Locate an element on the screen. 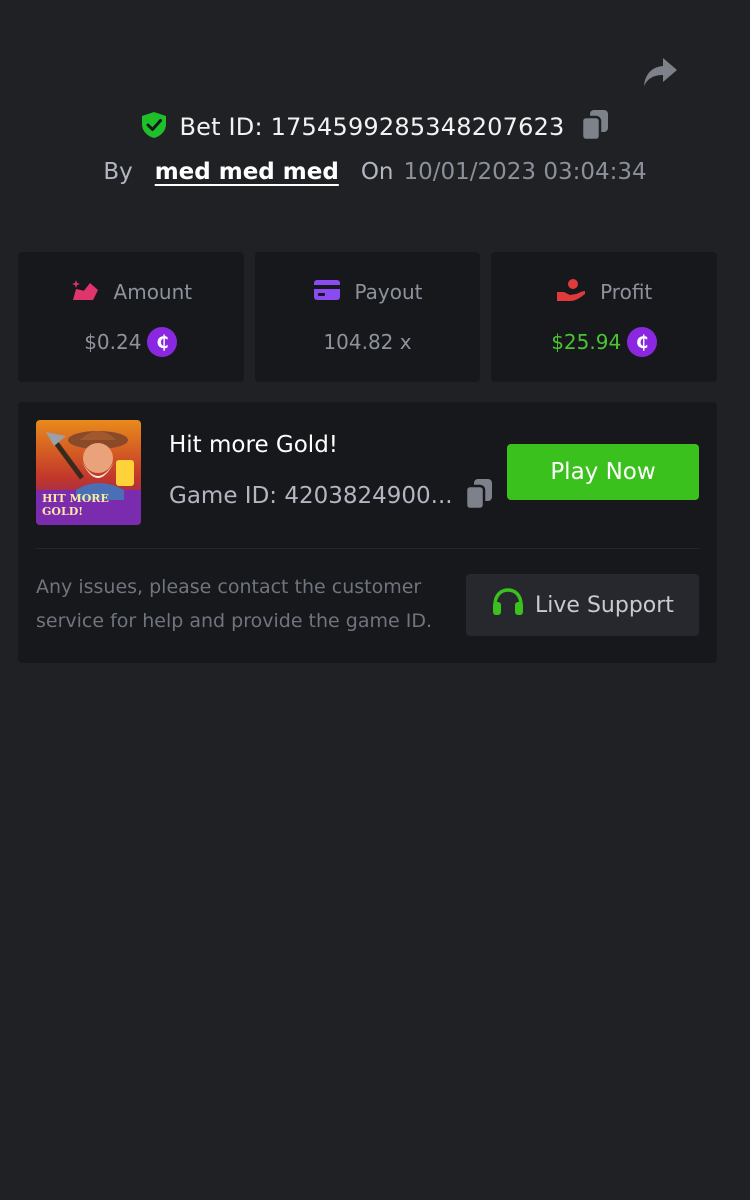 This screenshot has height=1200, width=750. share-button is located at coordinates (660, 74).